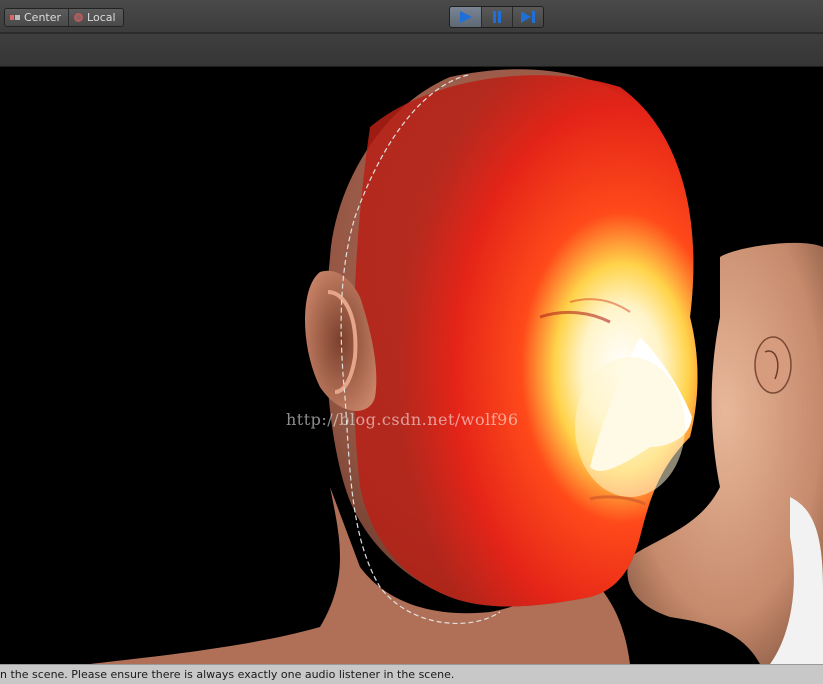 This screenshot has width=823, height=684. I want to click on pivot-toggle-group: Center Local, so click(64, 17).